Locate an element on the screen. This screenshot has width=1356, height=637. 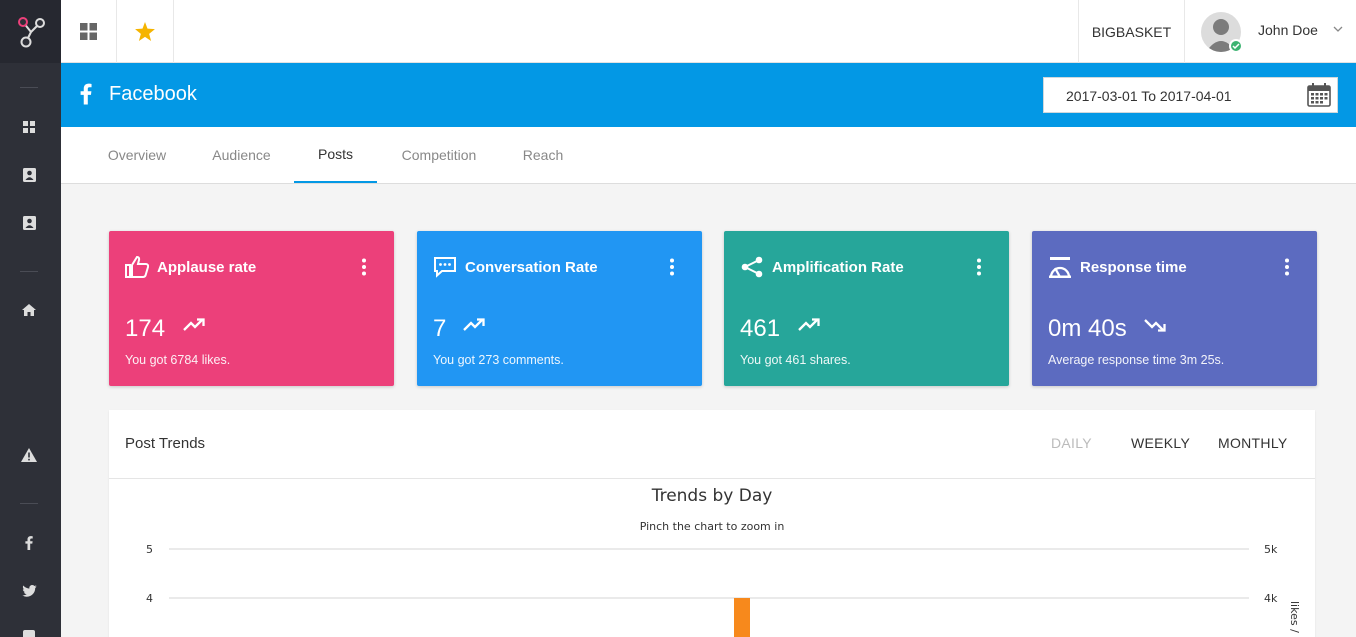
sidebar-item-contacts is located at coordinates (29, 175).